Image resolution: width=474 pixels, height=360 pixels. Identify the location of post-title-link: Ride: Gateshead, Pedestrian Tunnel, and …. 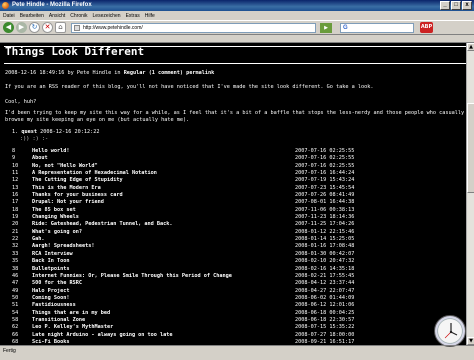
(163, 224).